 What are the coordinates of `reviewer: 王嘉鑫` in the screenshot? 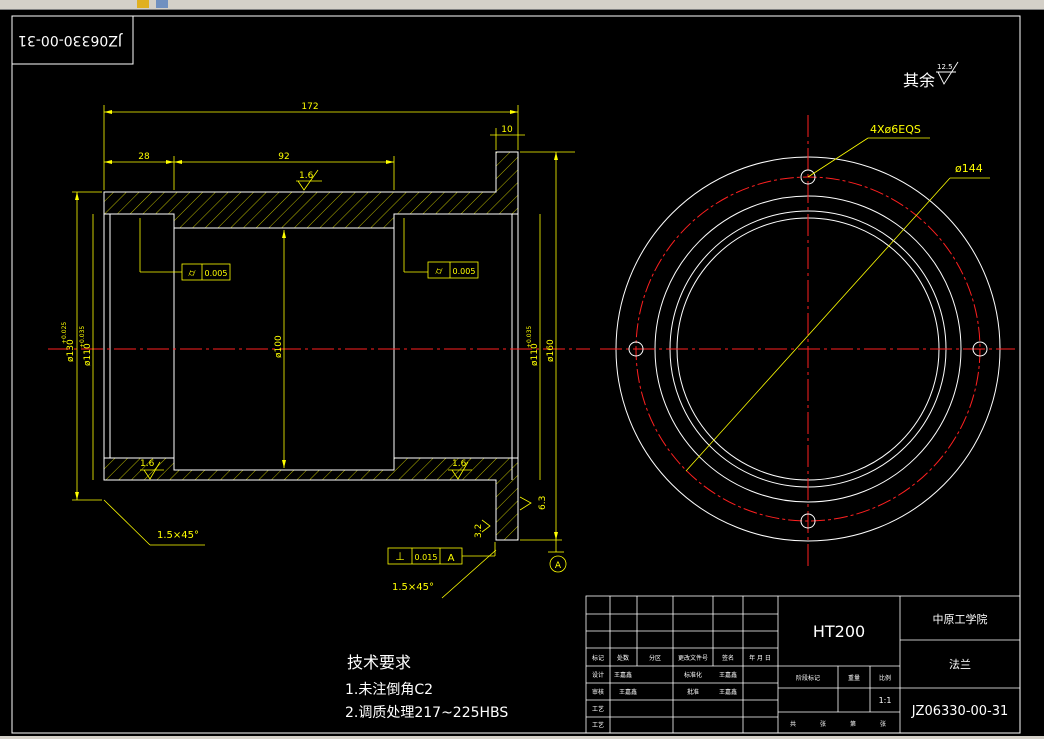 It's located at (628, 692).